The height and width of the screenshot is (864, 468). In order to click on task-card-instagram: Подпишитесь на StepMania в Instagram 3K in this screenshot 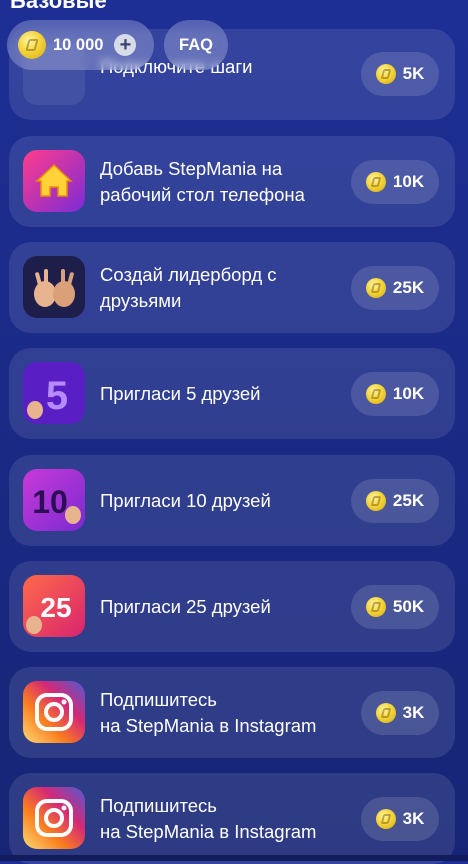, I will do `click(232, 712)`.